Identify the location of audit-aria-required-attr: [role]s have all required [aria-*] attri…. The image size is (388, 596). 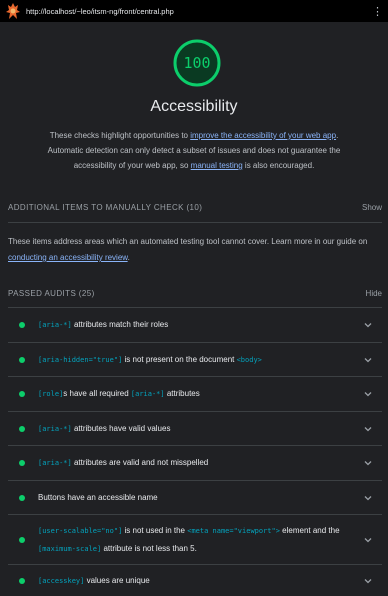
(195, 394).